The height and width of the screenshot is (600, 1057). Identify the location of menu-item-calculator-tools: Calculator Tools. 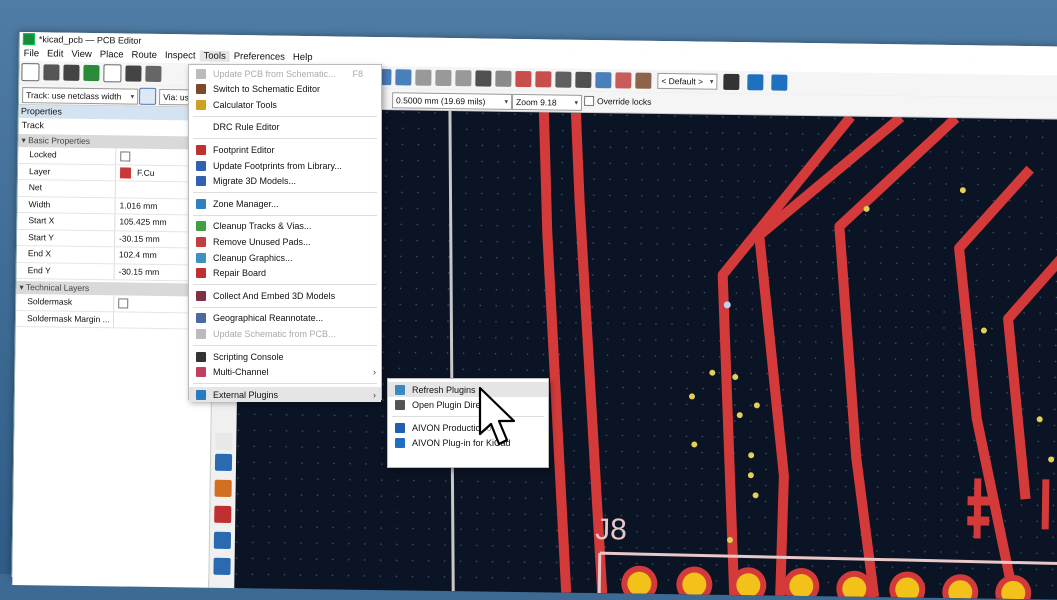
(285, 104).